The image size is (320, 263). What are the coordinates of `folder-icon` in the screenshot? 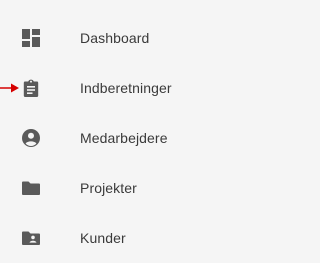 It's located at (31, 188).